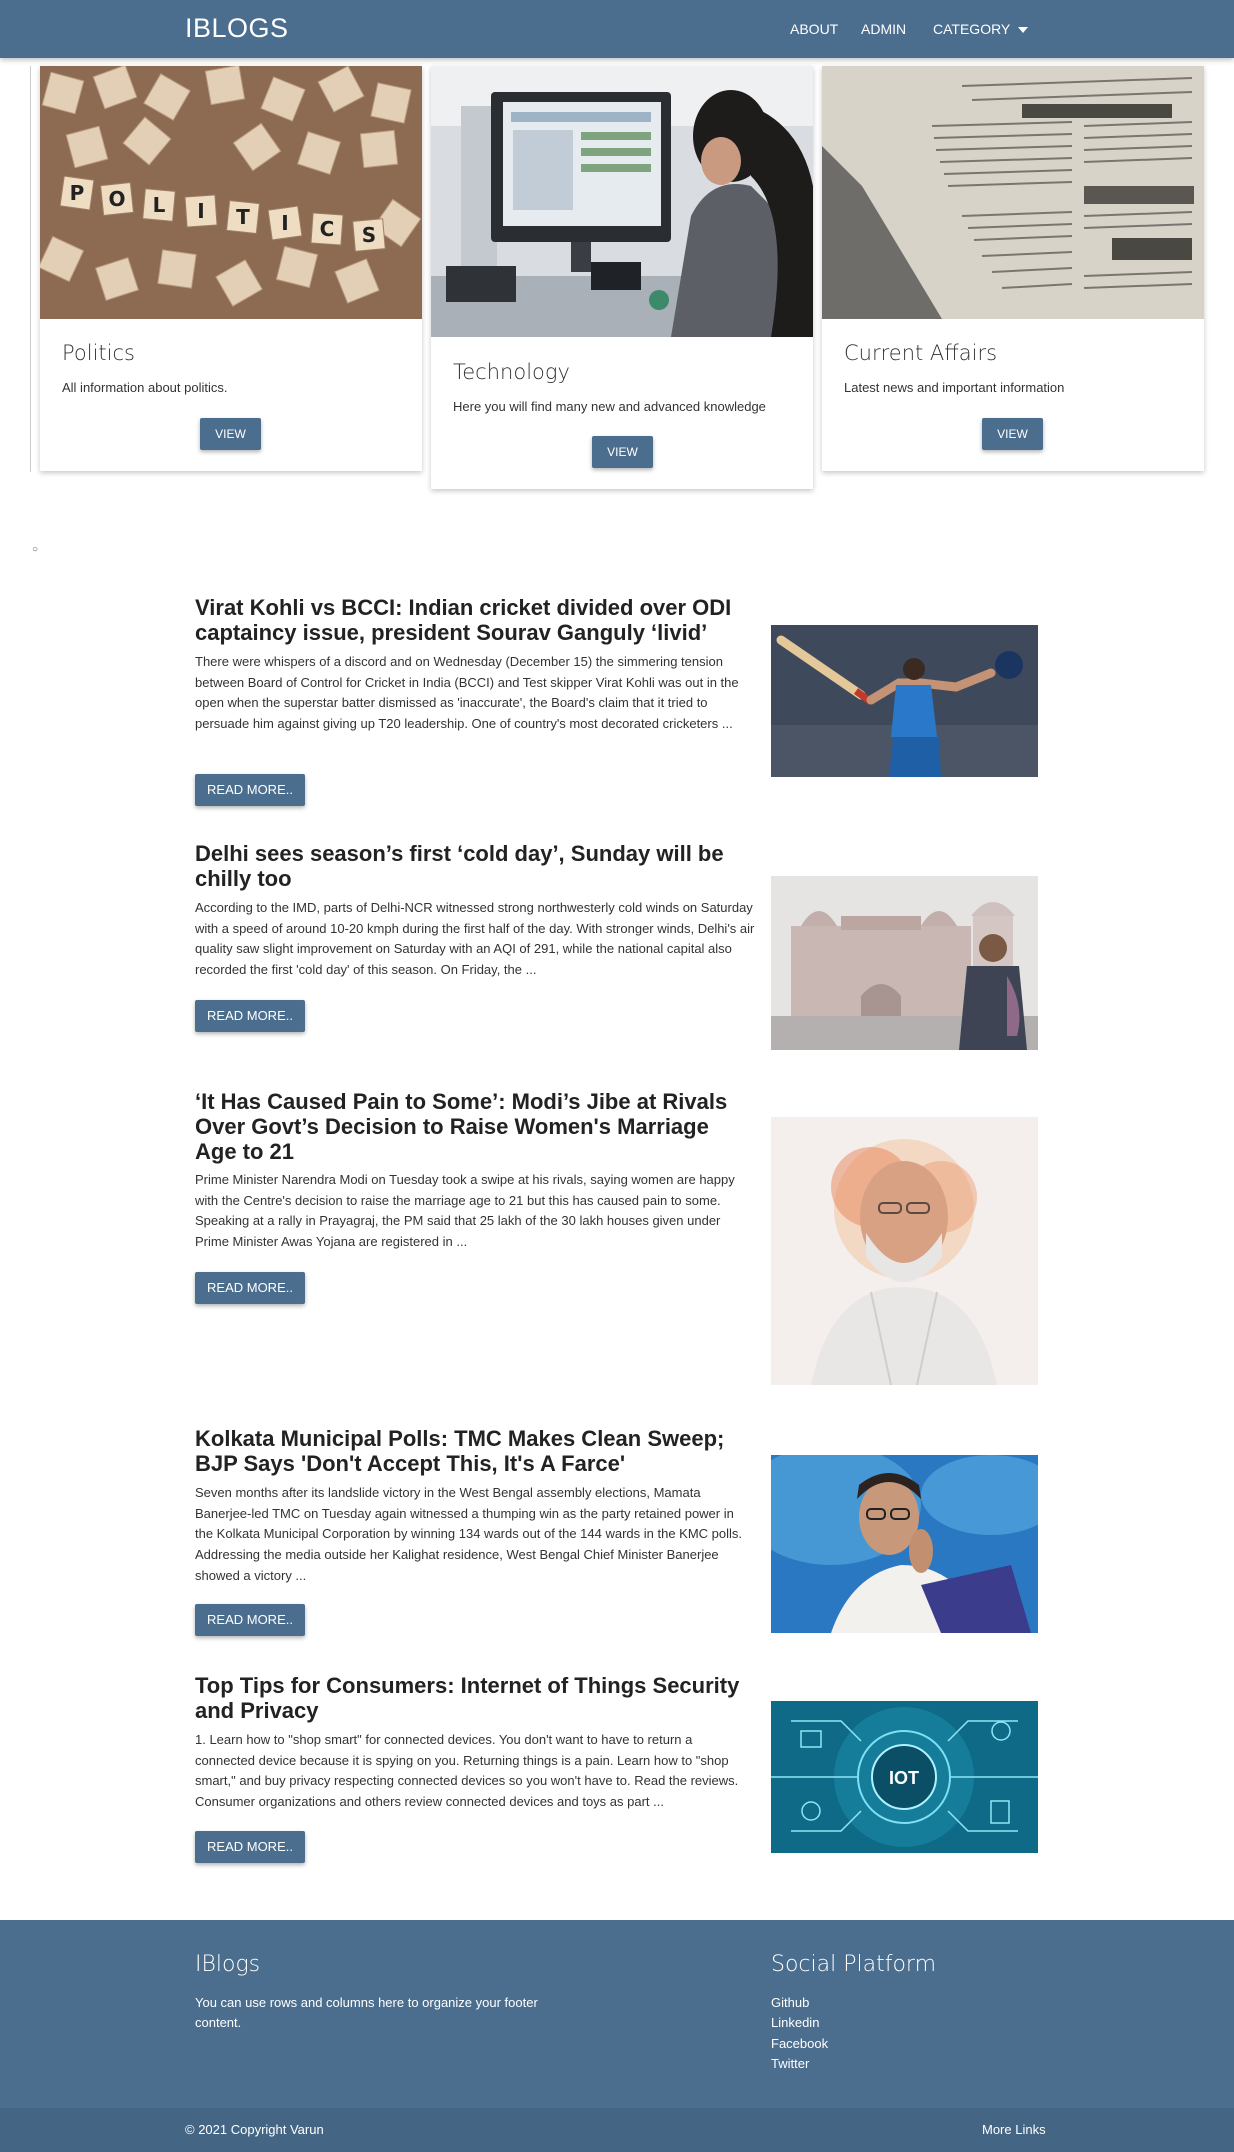 The width and height of the screenshot is (1234, 2152). I want to click on nav-admin-link: ADMIN, so click(883, 29).